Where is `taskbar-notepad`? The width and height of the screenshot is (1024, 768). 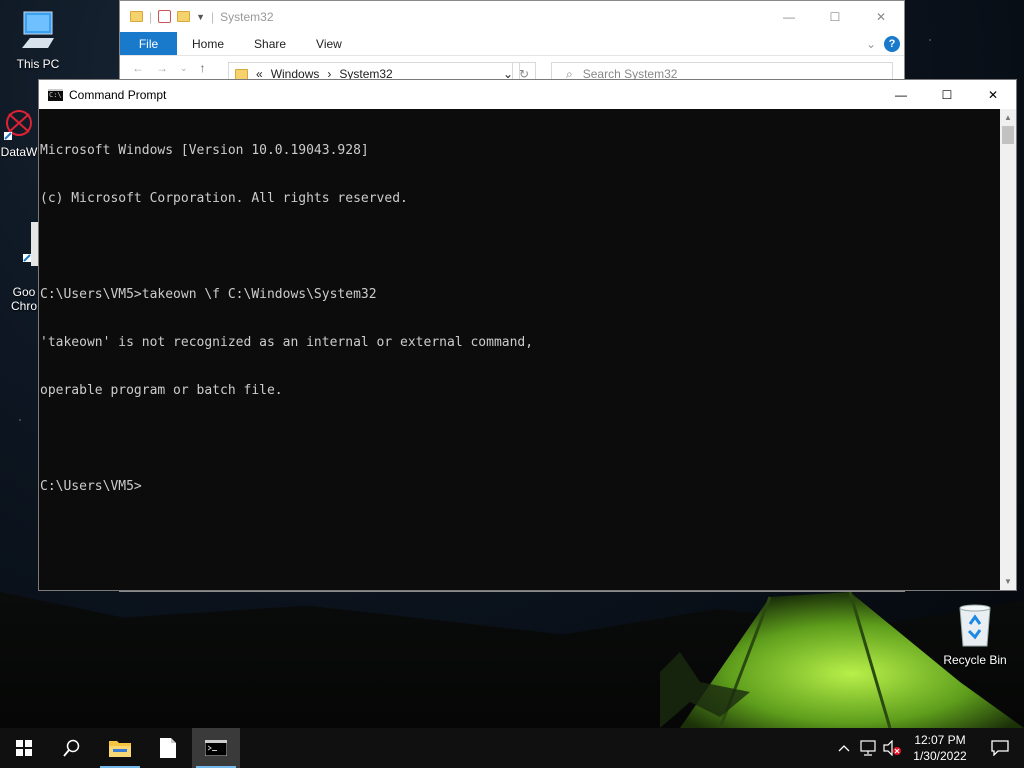
taskbar-notepad is located at coordinates (168, 748).